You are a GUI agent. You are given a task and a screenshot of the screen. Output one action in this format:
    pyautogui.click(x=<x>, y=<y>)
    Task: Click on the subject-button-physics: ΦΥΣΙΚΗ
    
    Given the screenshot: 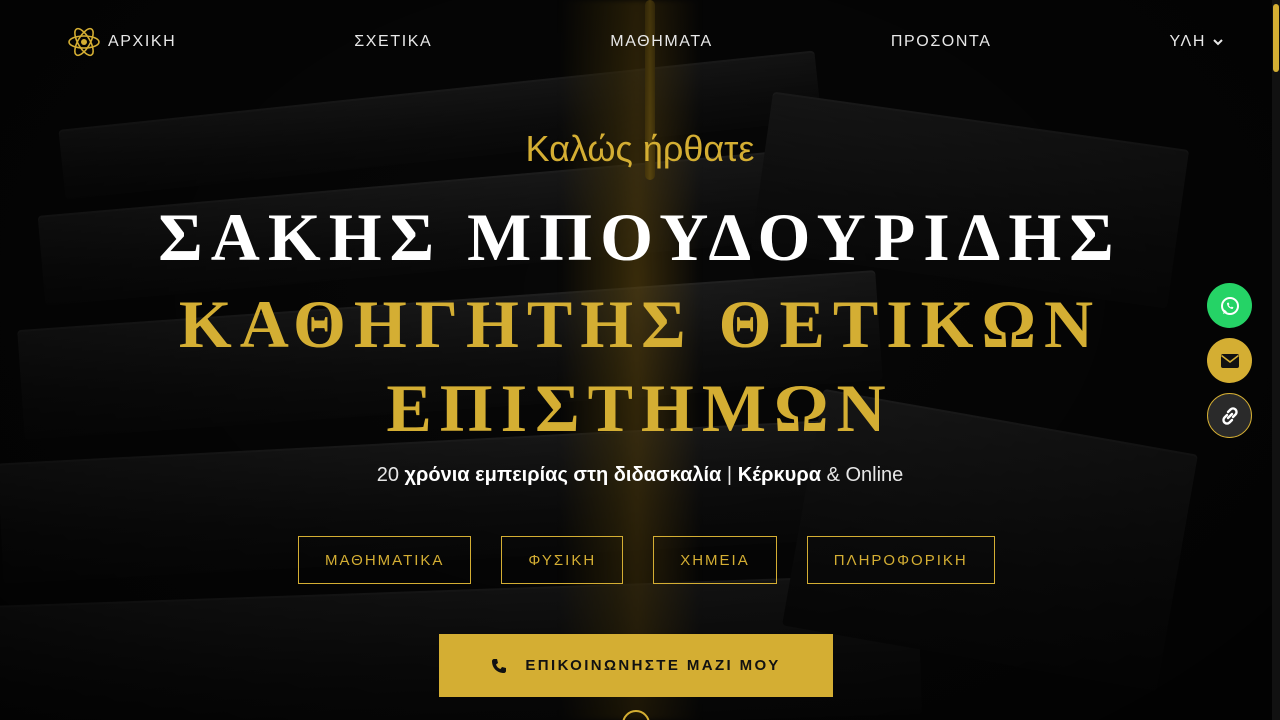 What is the action you would take?
    pyautogui.click(x=562, y=560)
    